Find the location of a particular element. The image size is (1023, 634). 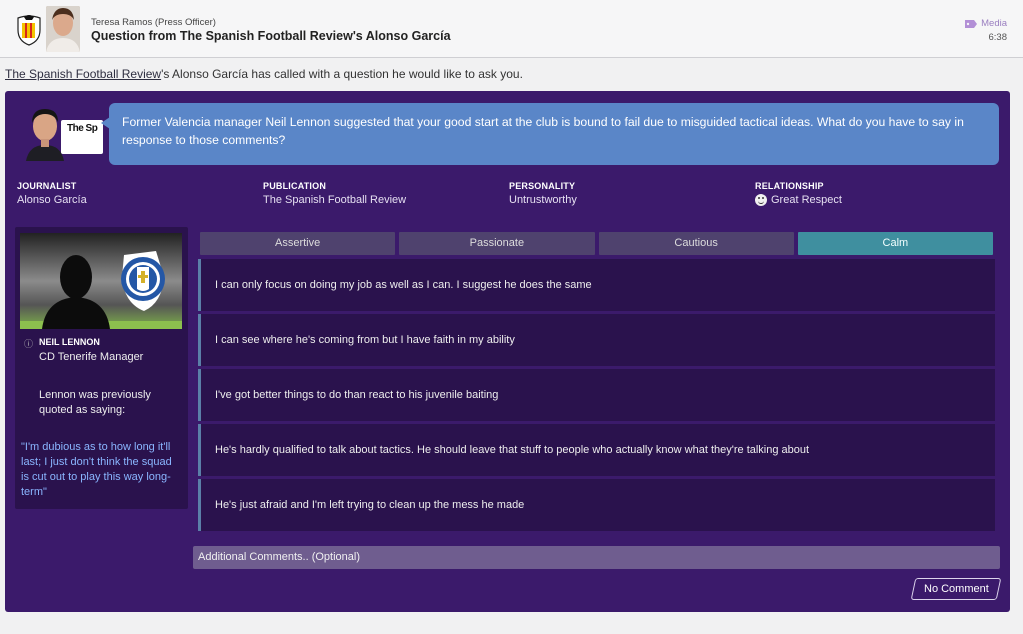

manager-role: CD Tenerife Manager is located at coordinates (91, 357).